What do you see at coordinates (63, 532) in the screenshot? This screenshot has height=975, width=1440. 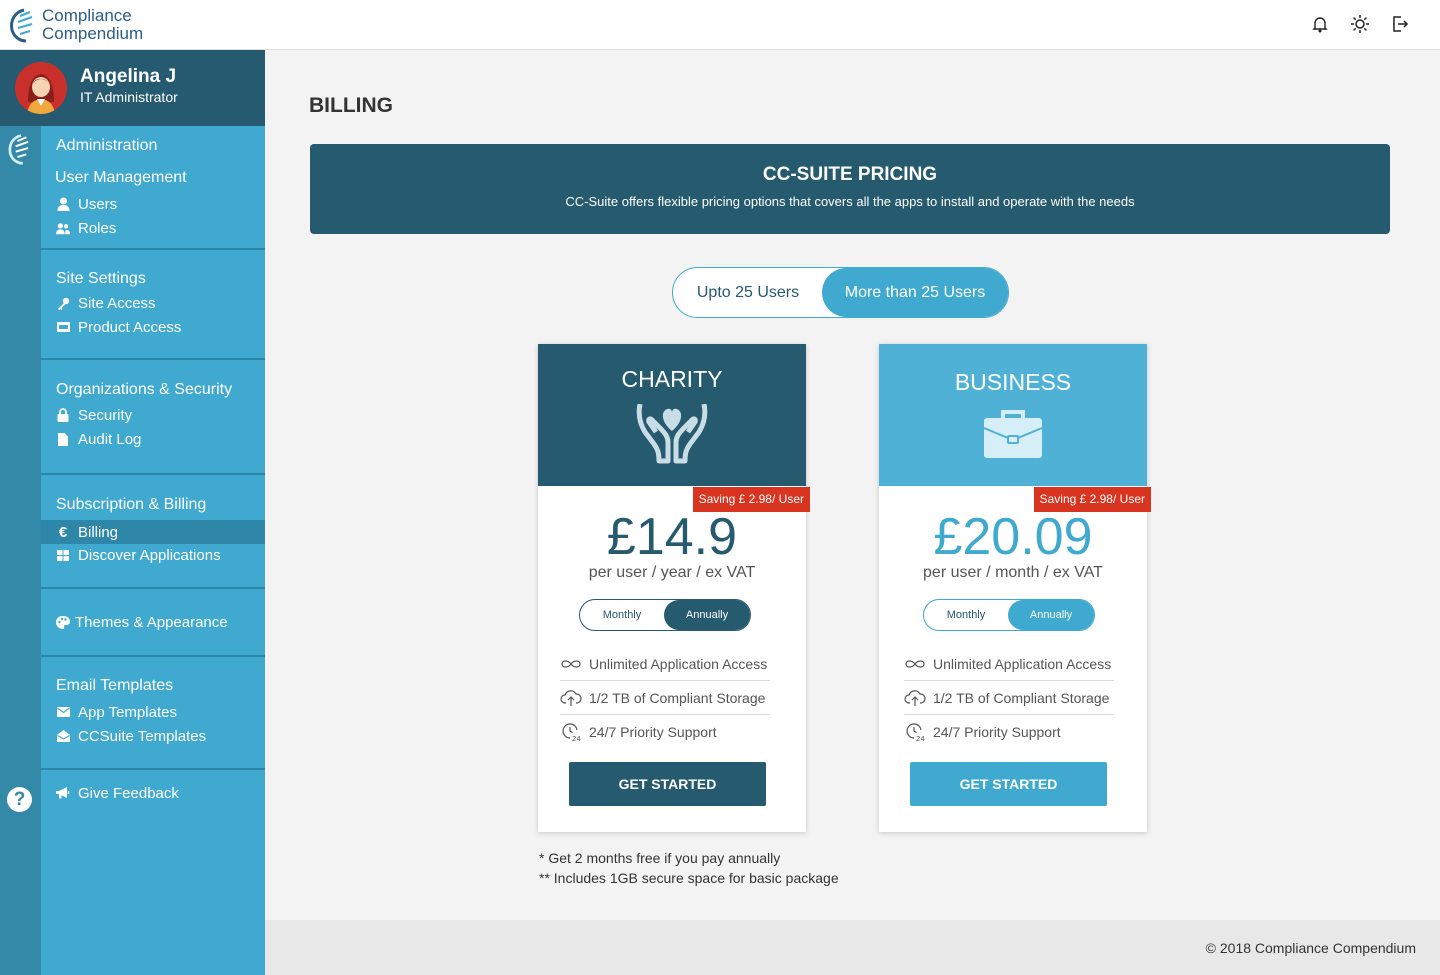 I see `euro-icon: €` at bounding box center [63, 532].